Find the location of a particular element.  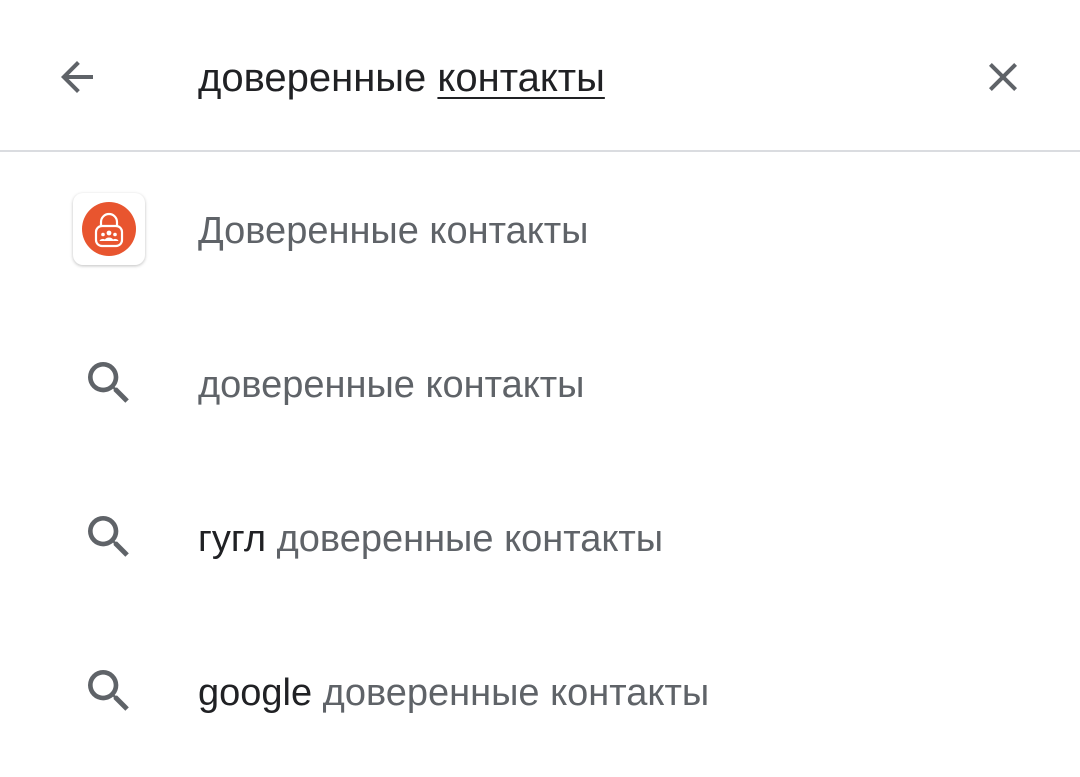

arrow-left-icon is located at coordinates (77, 77).